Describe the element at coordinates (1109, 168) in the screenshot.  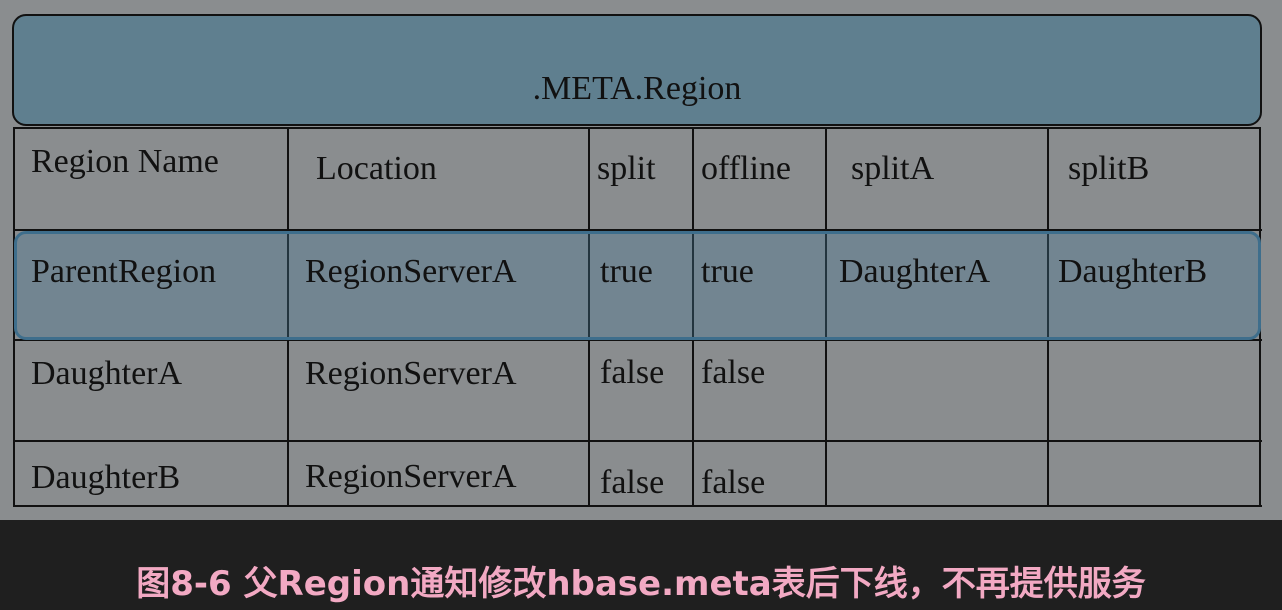
I see `column-header-split-b: splitB` at that location.